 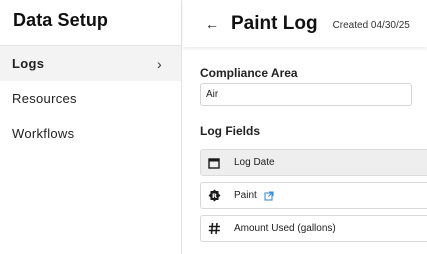 I want to click on field-row-amount-used: Amount Used (gallons), so click(x=313, y=228).